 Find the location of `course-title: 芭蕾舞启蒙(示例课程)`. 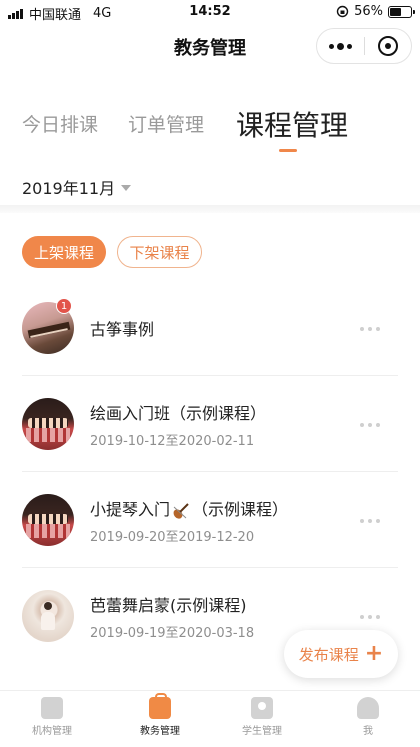

course-title: 芭蕾舞启蒙(示例课程) is located at coordinates (168, 605).